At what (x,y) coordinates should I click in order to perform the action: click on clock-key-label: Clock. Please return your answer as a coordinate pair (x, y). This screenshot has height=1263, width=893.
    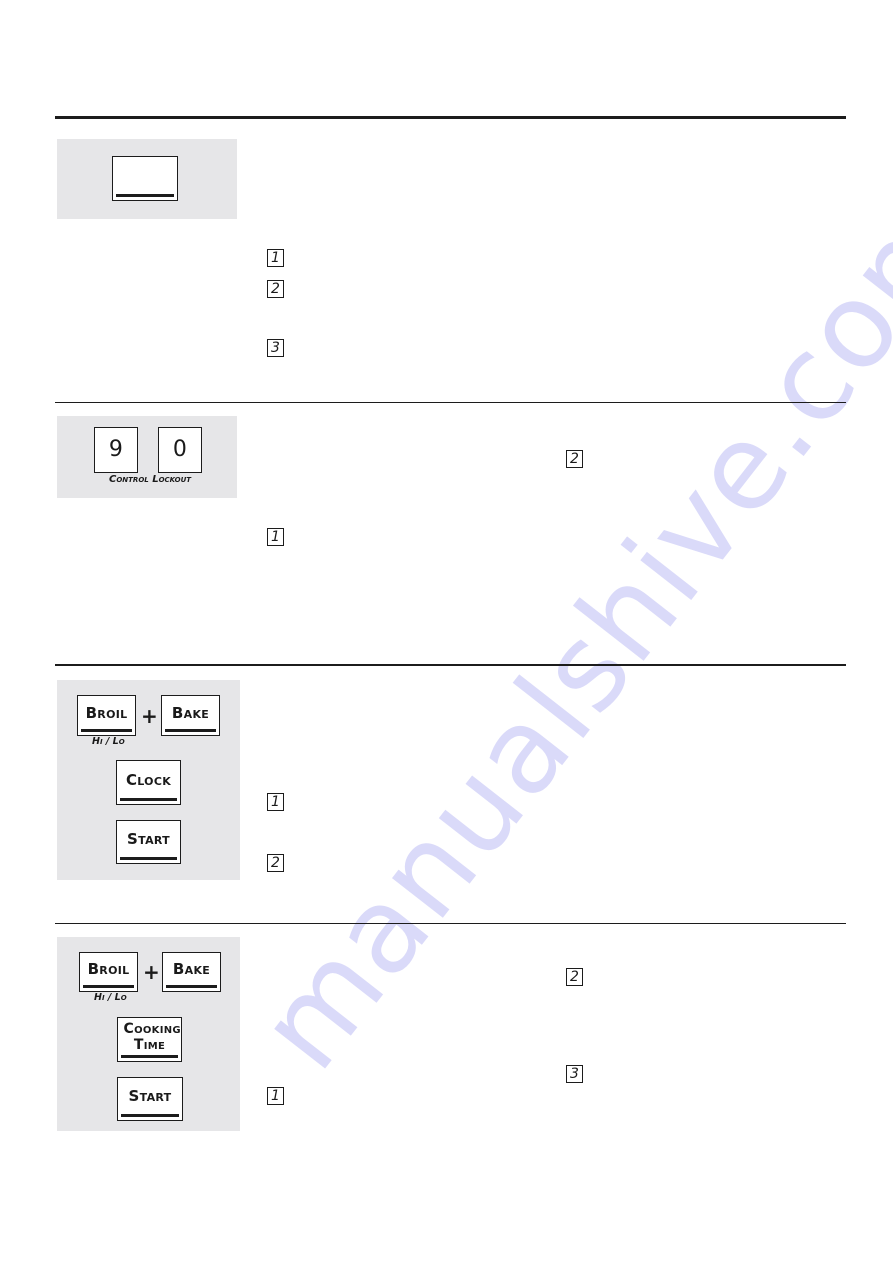
    Looking at the image, I should click on (148, 779).